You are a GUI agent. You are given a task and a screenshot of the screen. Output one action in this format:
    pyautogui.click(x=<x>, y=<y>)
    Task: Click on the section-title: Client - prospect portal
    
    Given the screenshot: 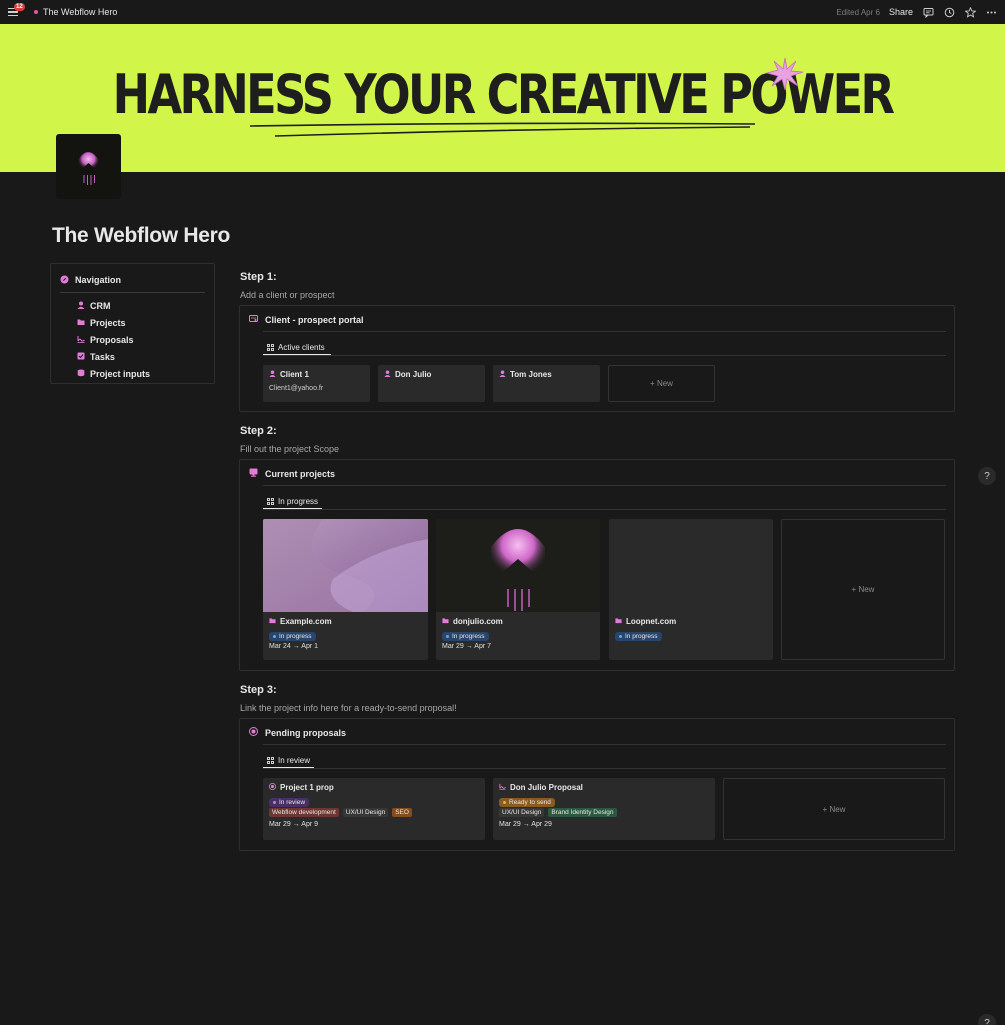 What is the action you would take?
    pyautogui.click(x=314, y=320)
    